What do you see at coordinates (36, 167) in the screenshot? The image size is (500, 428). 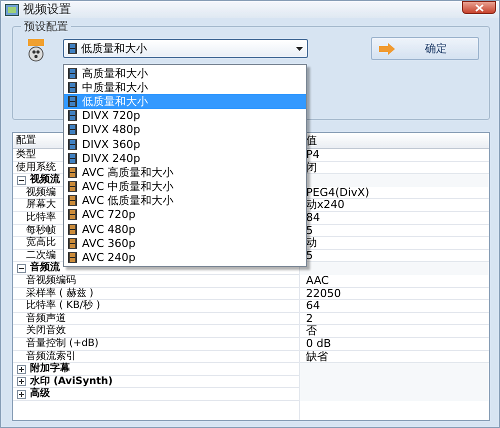 I see `property-label: 使用系统` at bounding box center [36, 167].